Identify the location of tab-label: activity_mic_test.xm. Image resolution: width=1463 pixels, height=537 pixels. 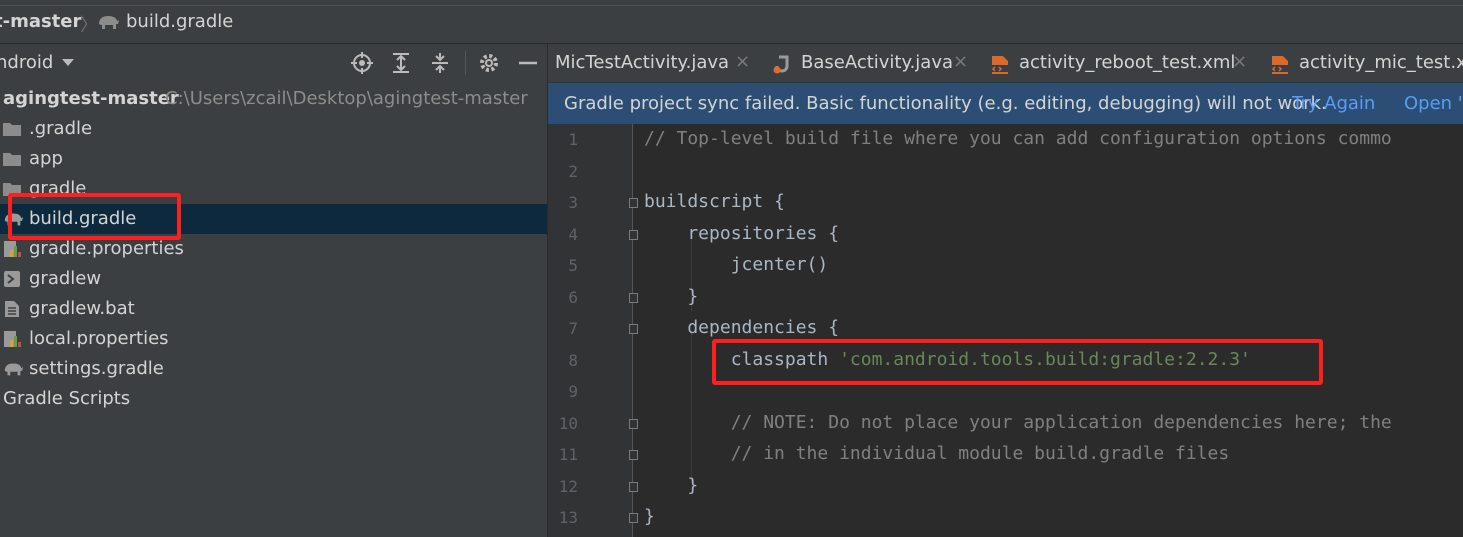
(1381, 62).